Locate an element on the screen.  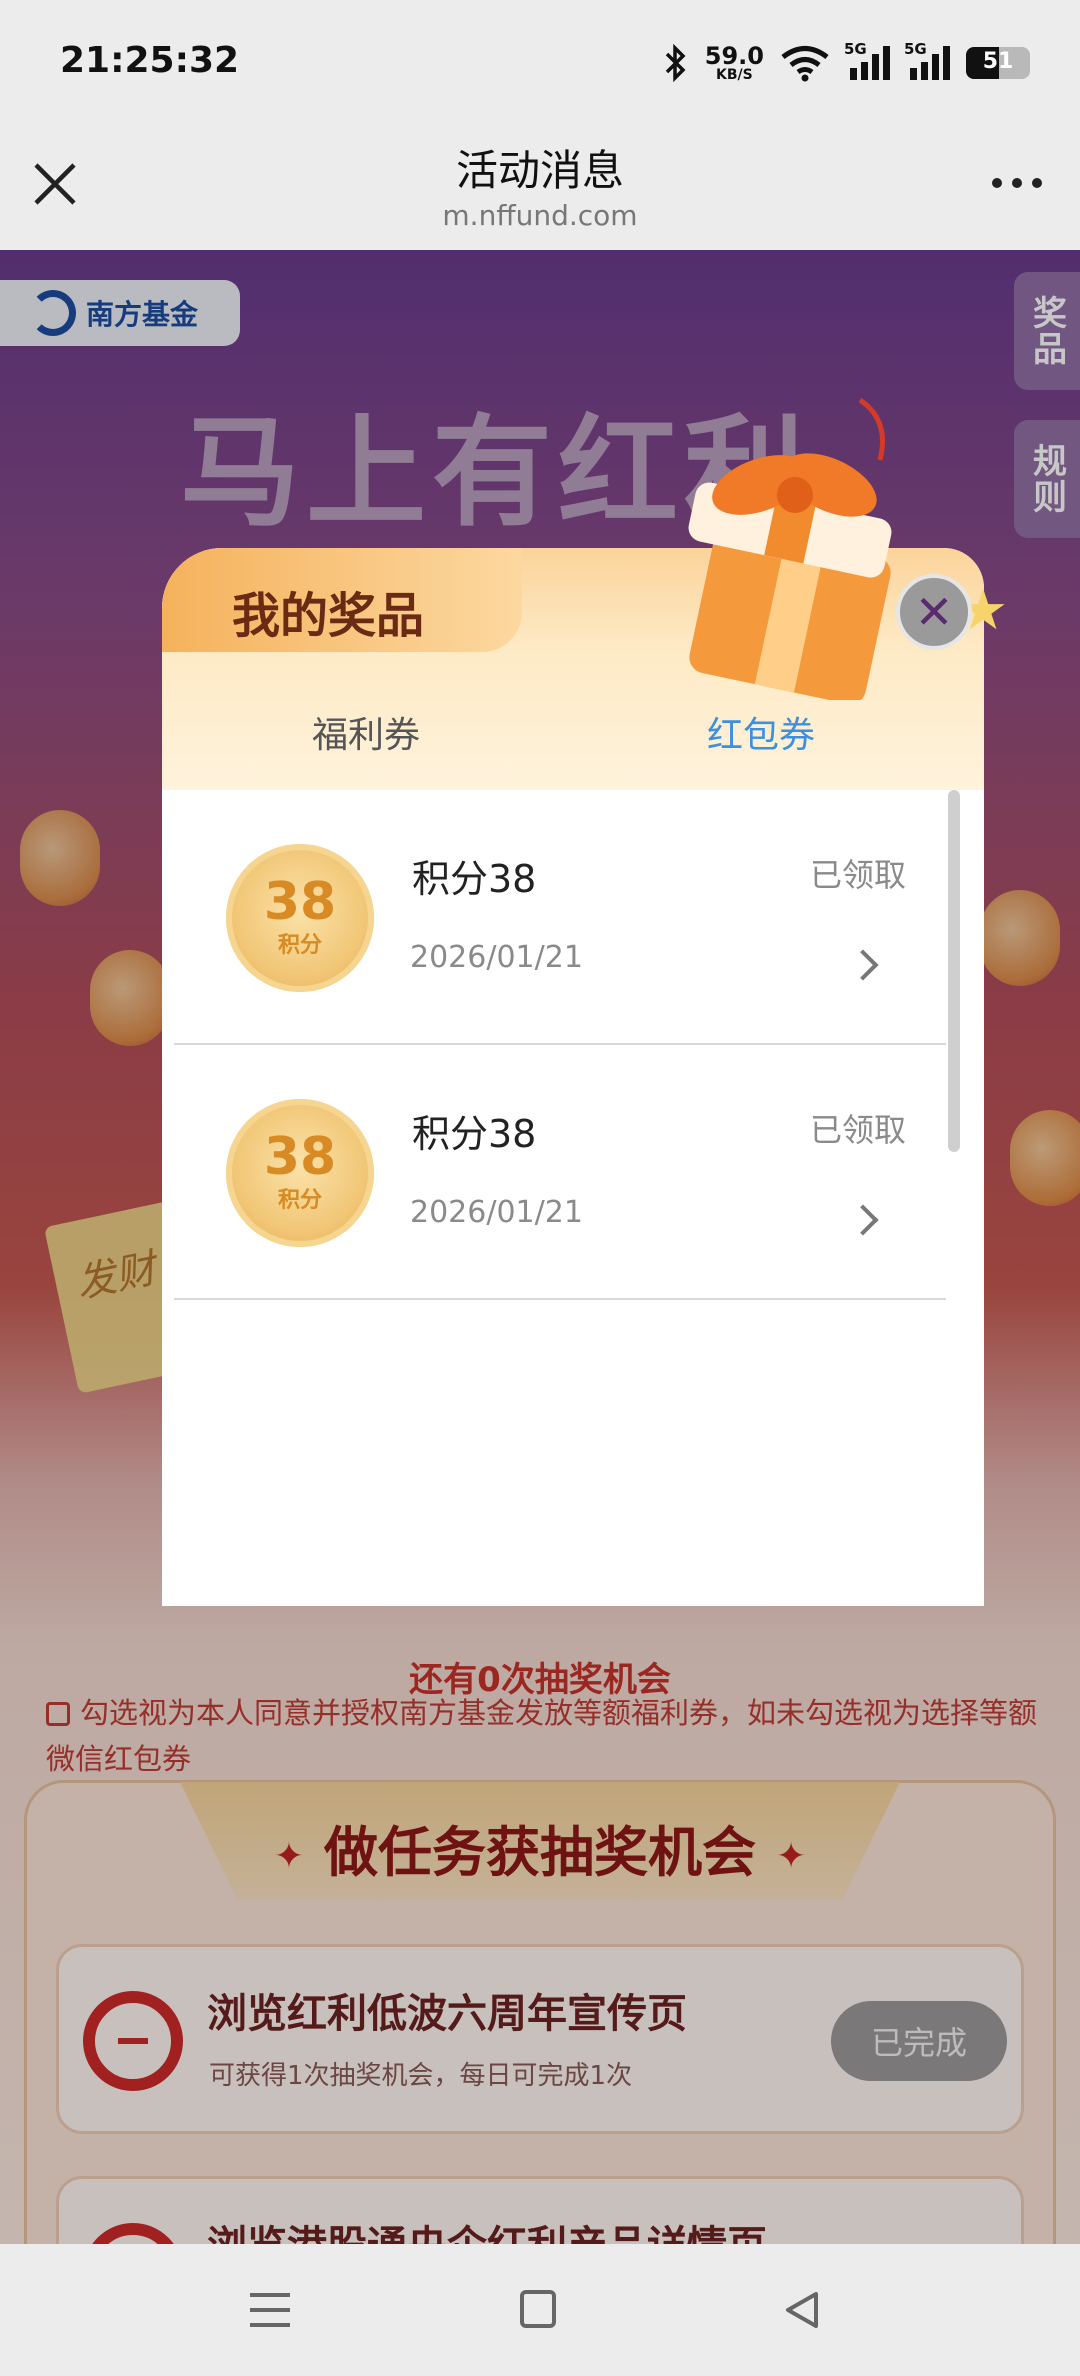
page-url: m.nffund.com is located at coordinates (540, 215).